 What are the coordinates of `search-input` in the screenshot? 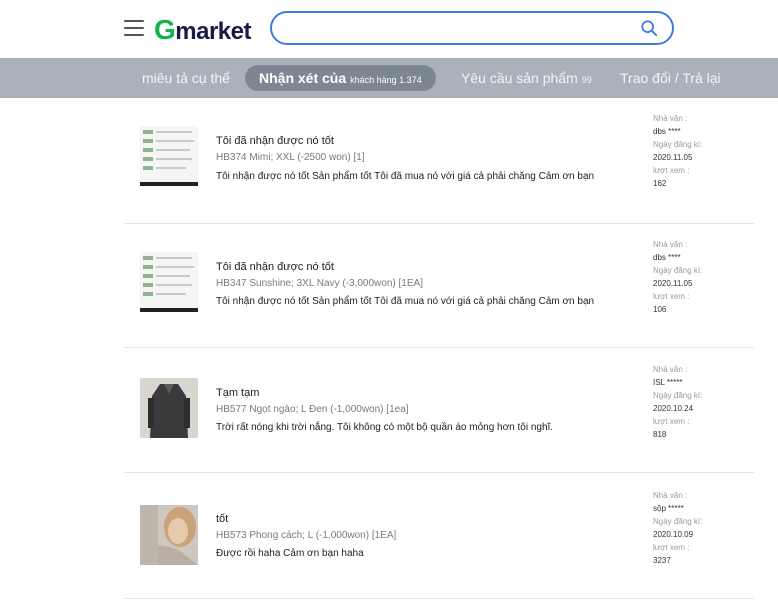 It's located at (458, 29).